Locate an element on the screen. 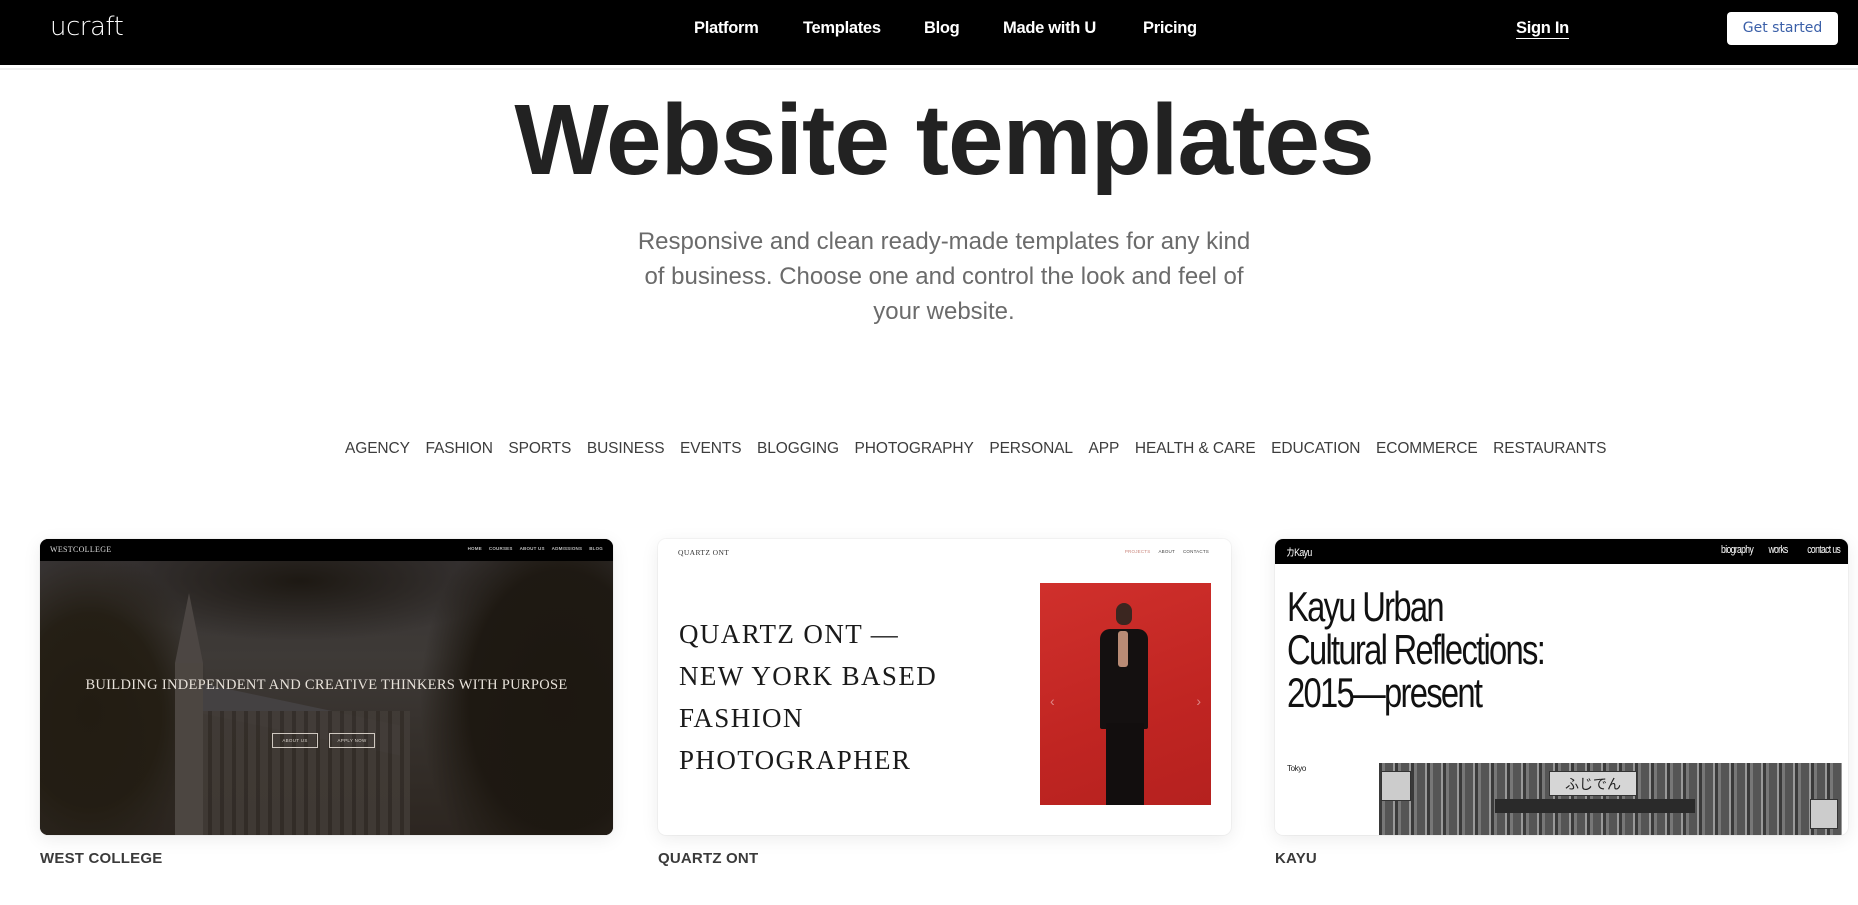 The width and height of the screenshot is (1858, 905). chevron-left-icon: ‹ is located at coordinates (1052, 701).